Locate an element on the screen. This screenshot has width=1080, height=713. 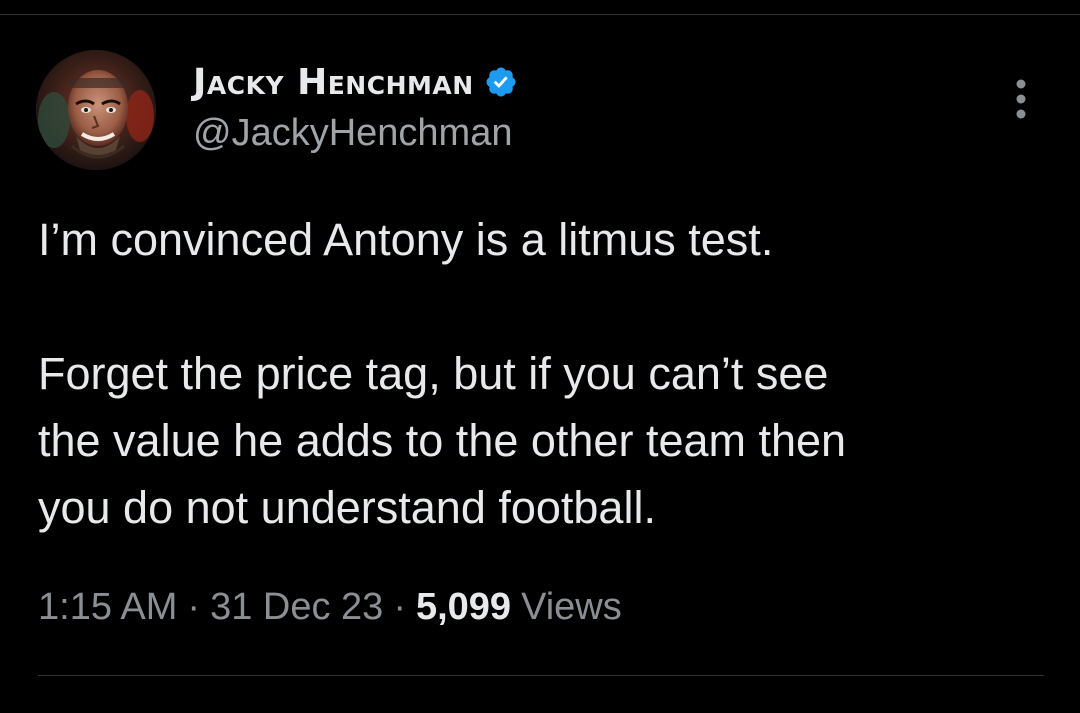
avatar is located at coordinates (96, 110).